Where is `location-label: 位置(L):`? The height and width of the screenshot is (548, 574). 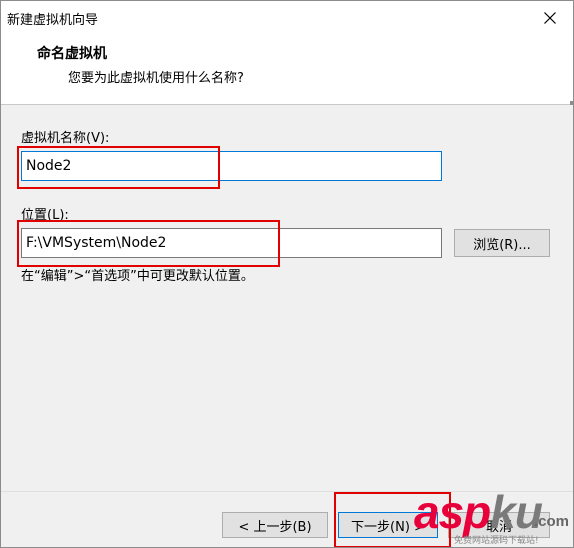
location-label: 位置(L): is located at coordinates (45, 215).